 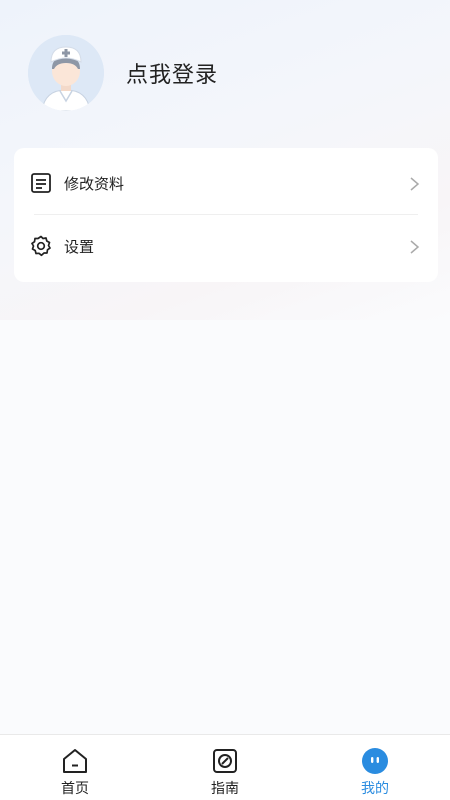 I want to click on document-icon, so click(x=41, y=183).